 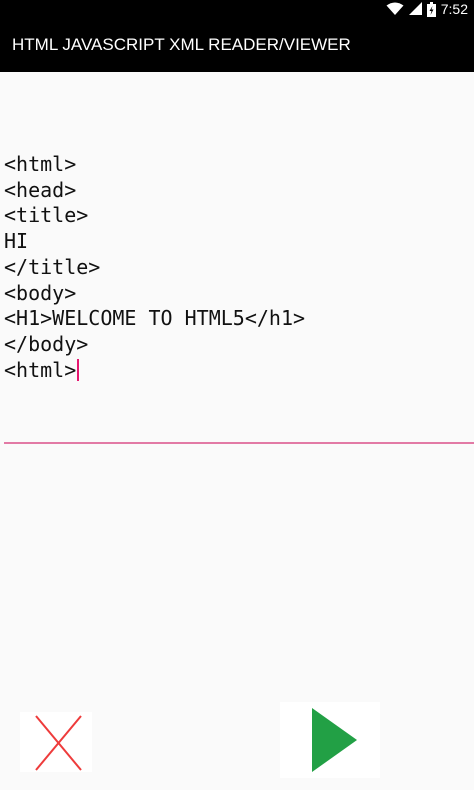 I want to click on clear-button, so click(x=56, y=742).